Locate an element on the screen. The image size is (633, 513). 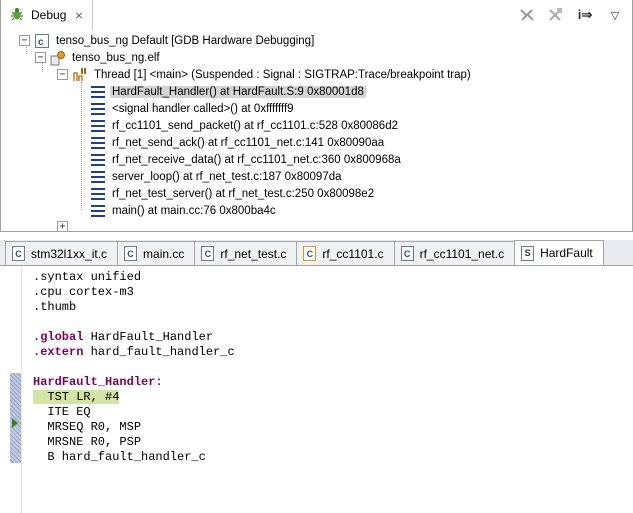
tab-debug-label: Debug is located at coordinates (49, 15).